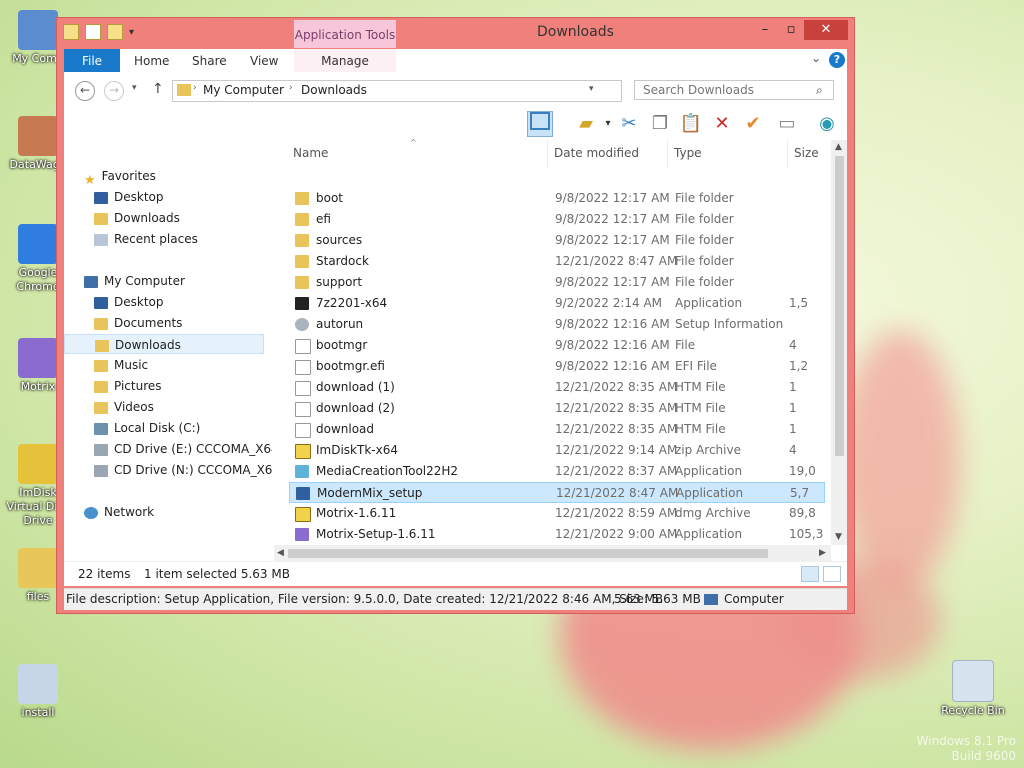 Image resolution: width=1024 pixels, height=768 pixels. I want to click on file-row: download (1) 12/21/2022 8:35 AM HTM File 1, so click(557, 387).